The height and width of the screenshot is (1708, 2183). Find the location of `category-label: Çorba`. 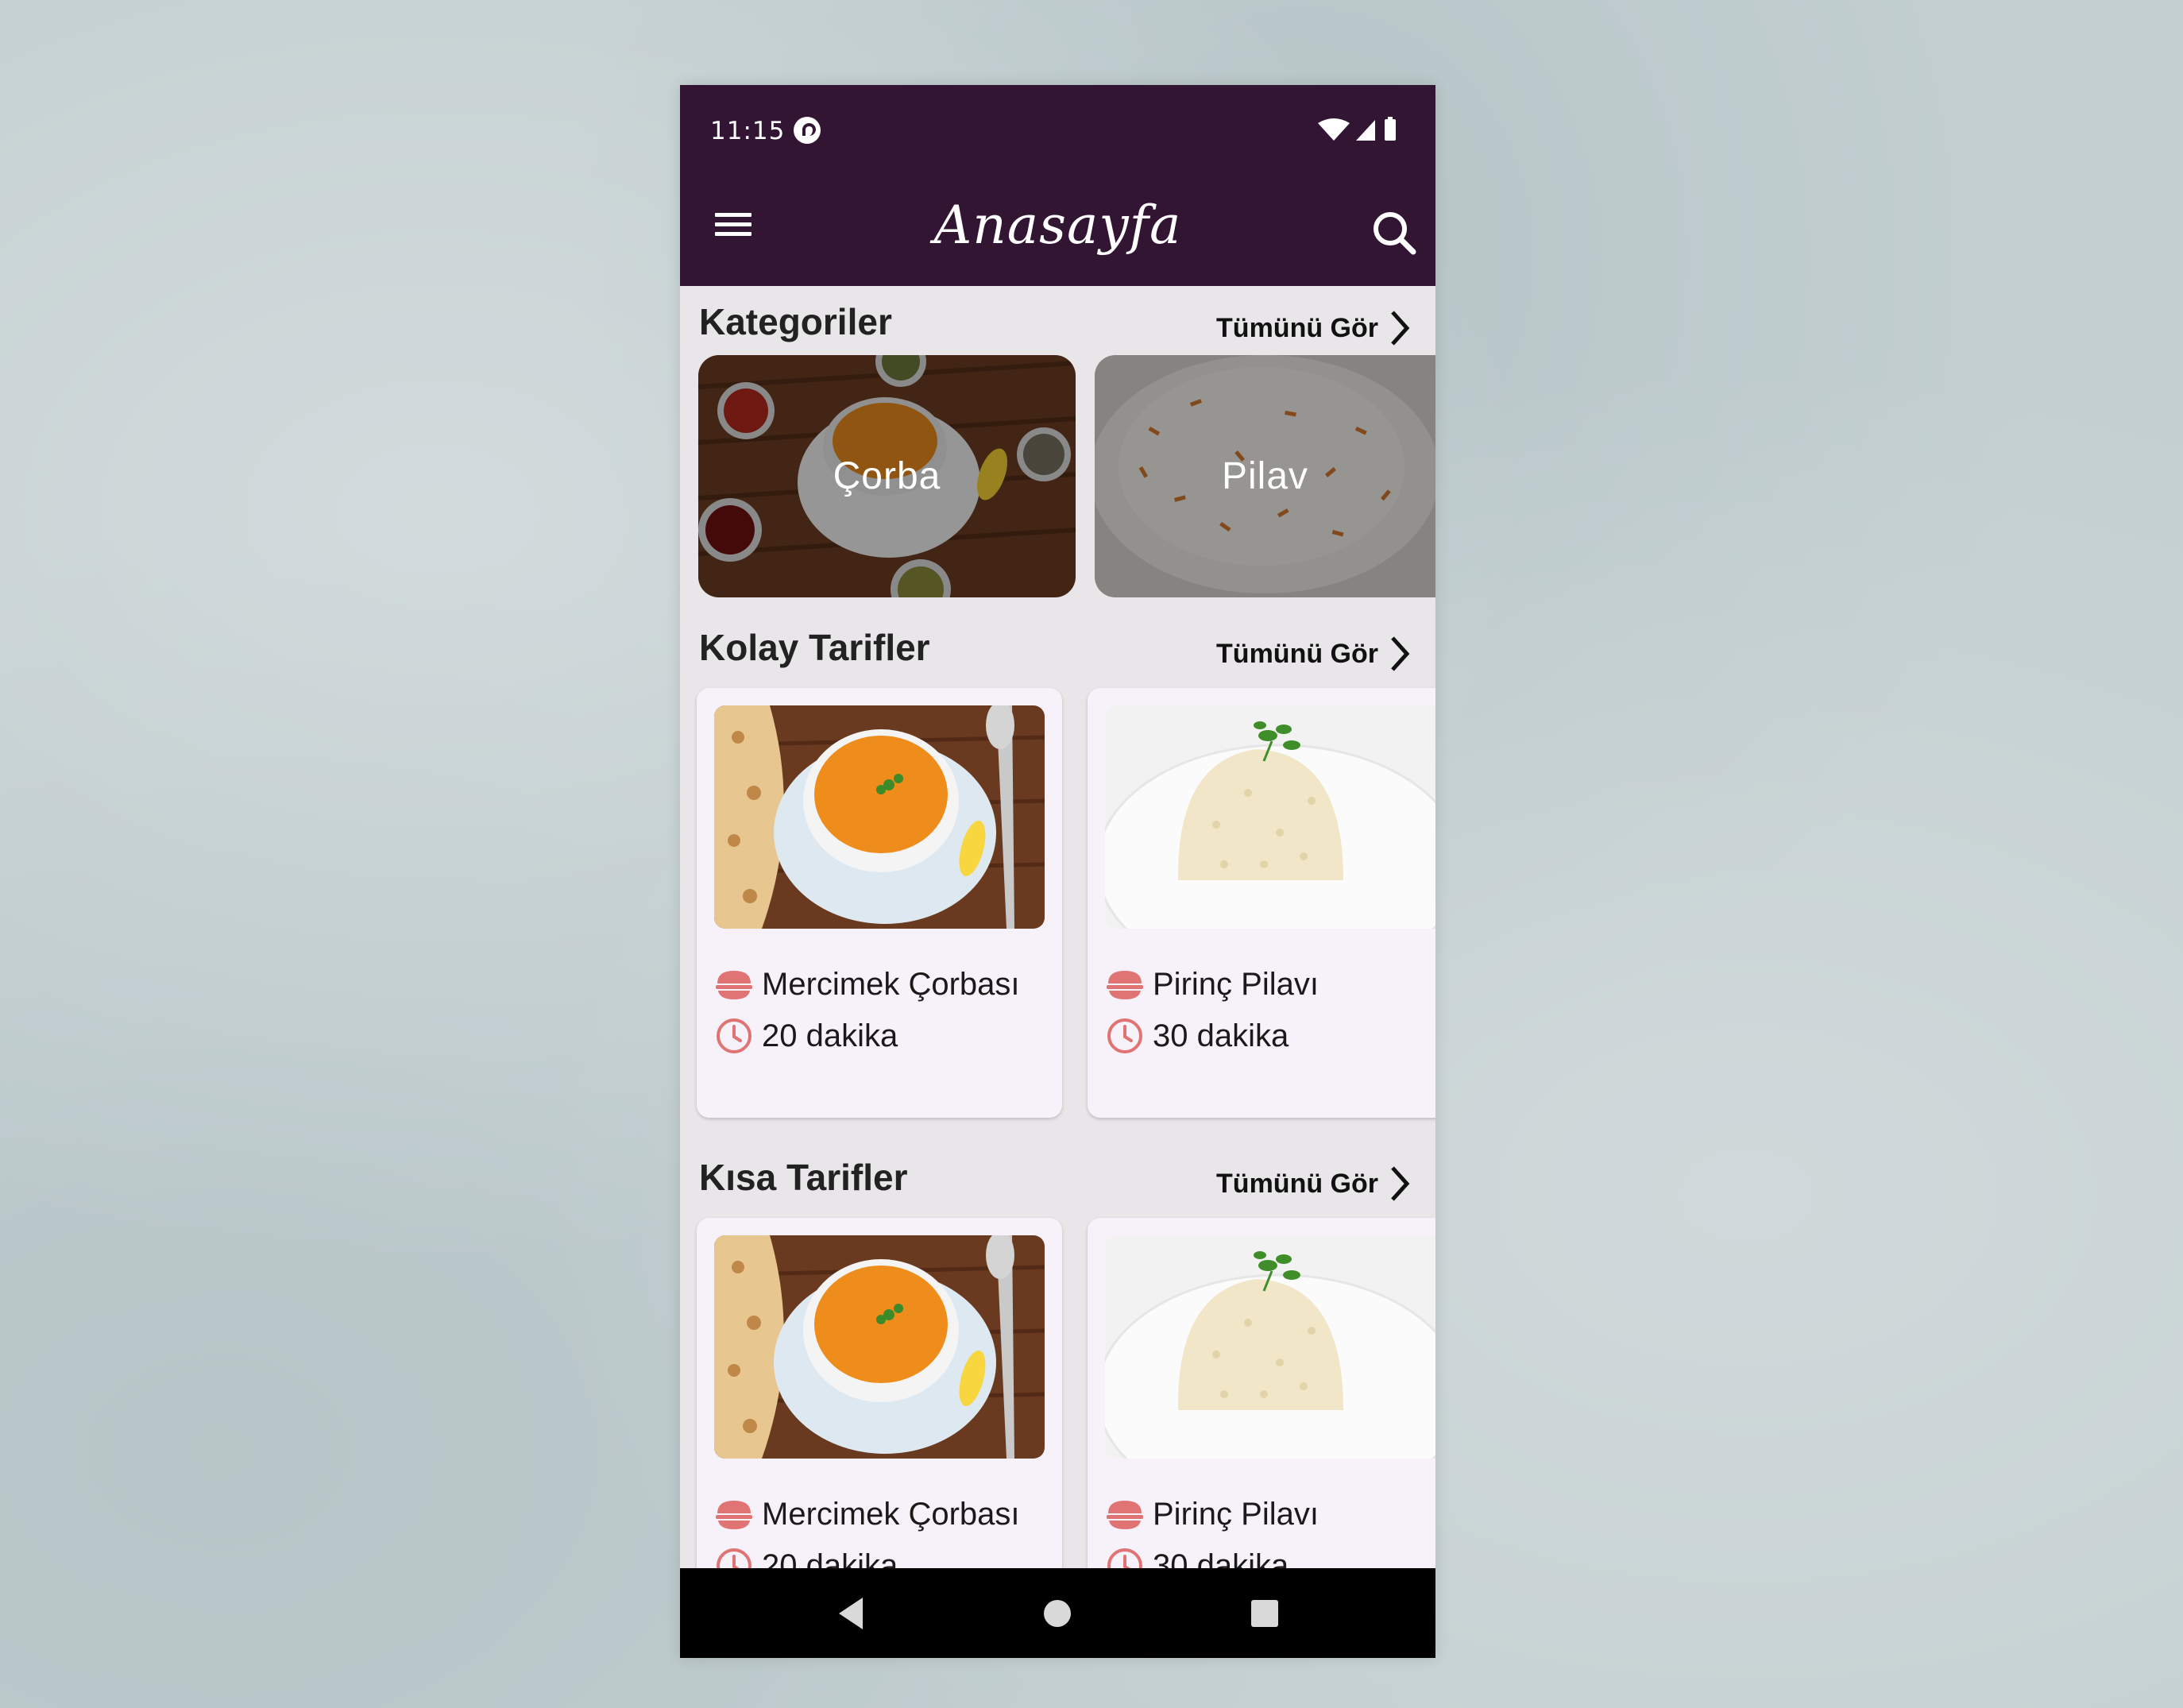

category-label: Çorba is located at coordinates (887, 476).